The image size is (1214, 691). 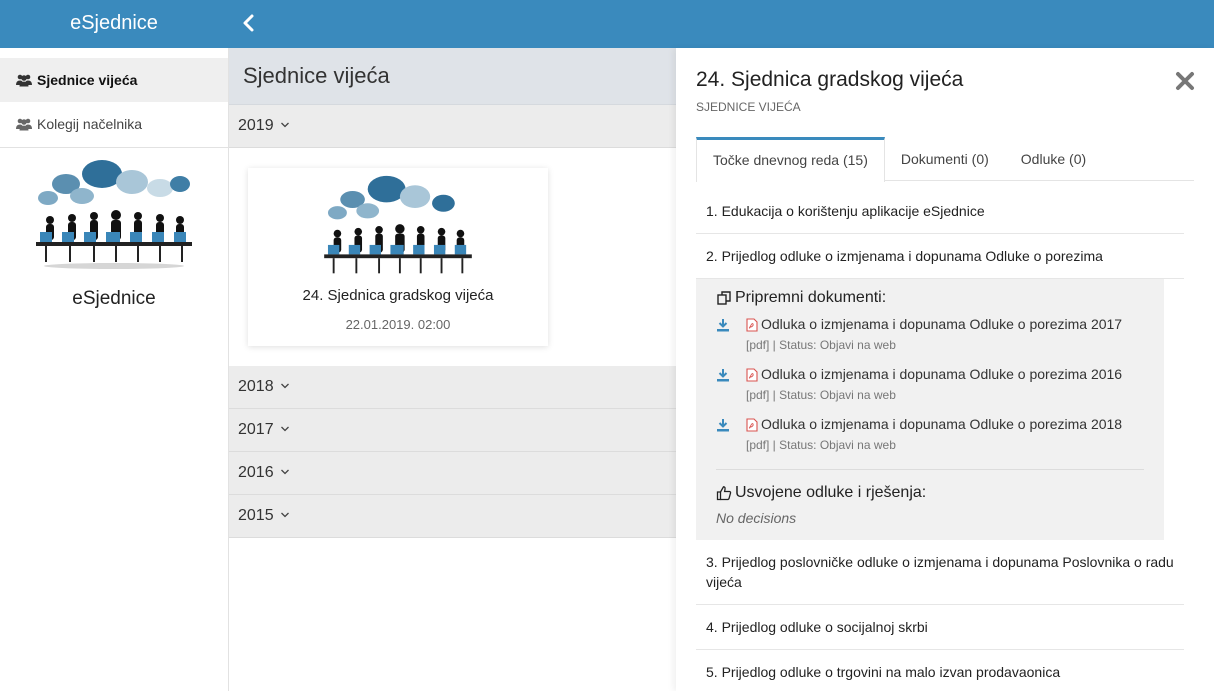 I want to click on section-heading-text: Pripremni dokumenti:, so click(x=811, y=297).